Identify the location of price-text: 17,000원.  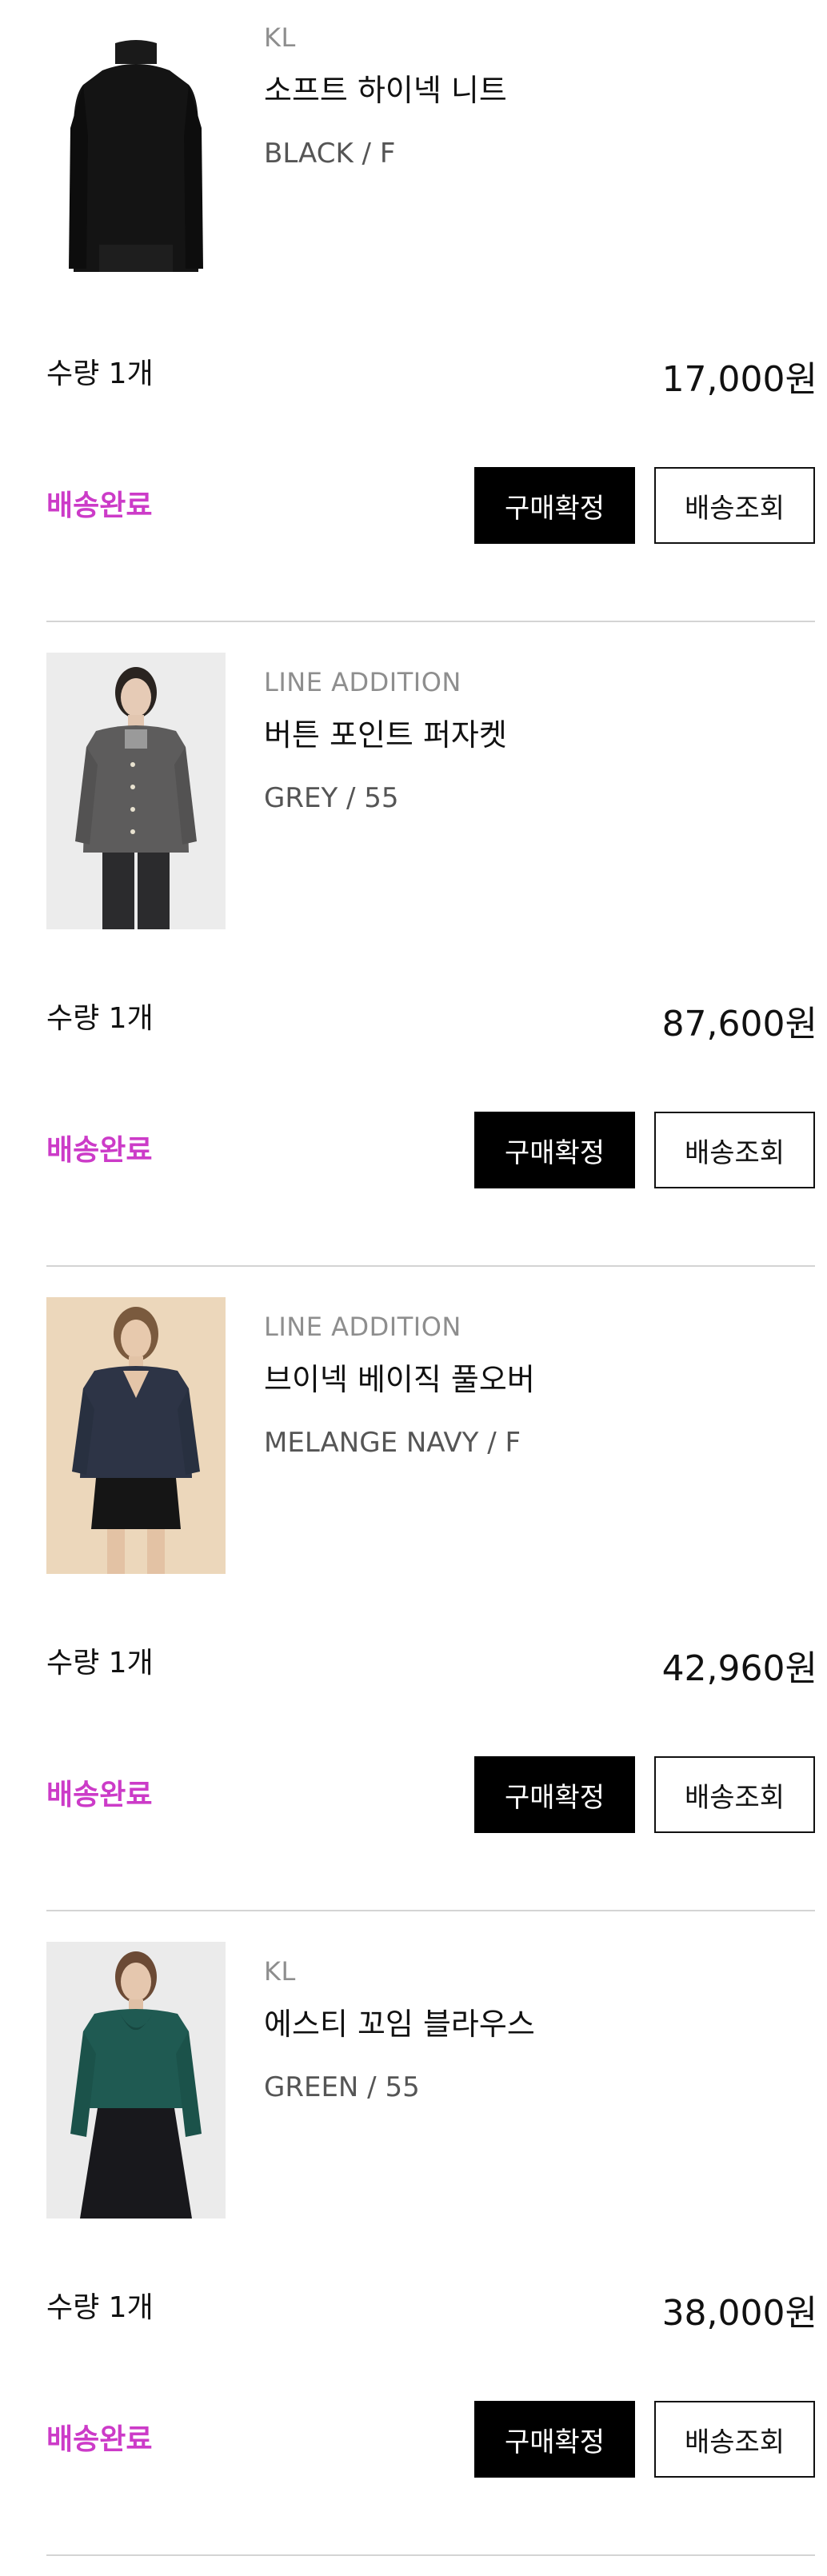
(739, 379).